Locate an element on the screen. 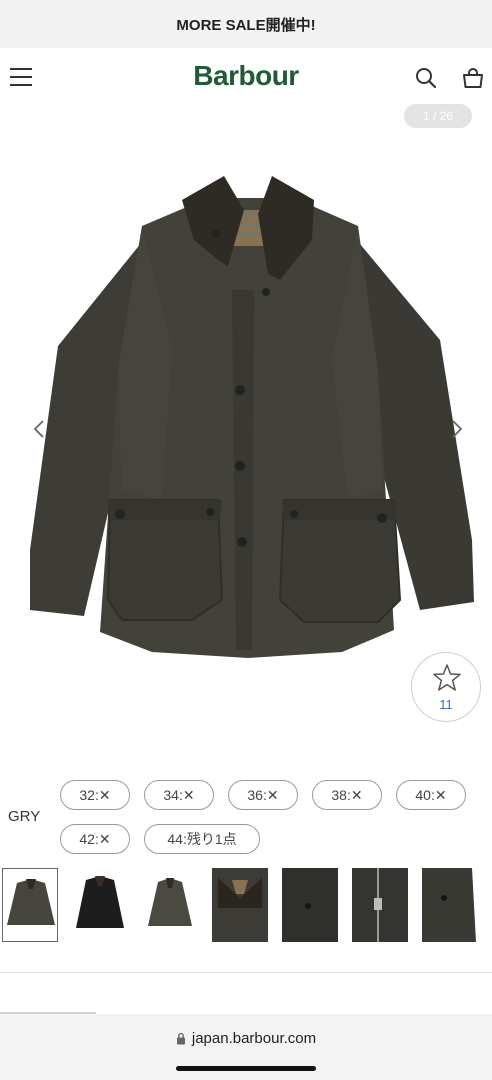  size-option-38: 38:✕ is located at coordinates (347, 795).